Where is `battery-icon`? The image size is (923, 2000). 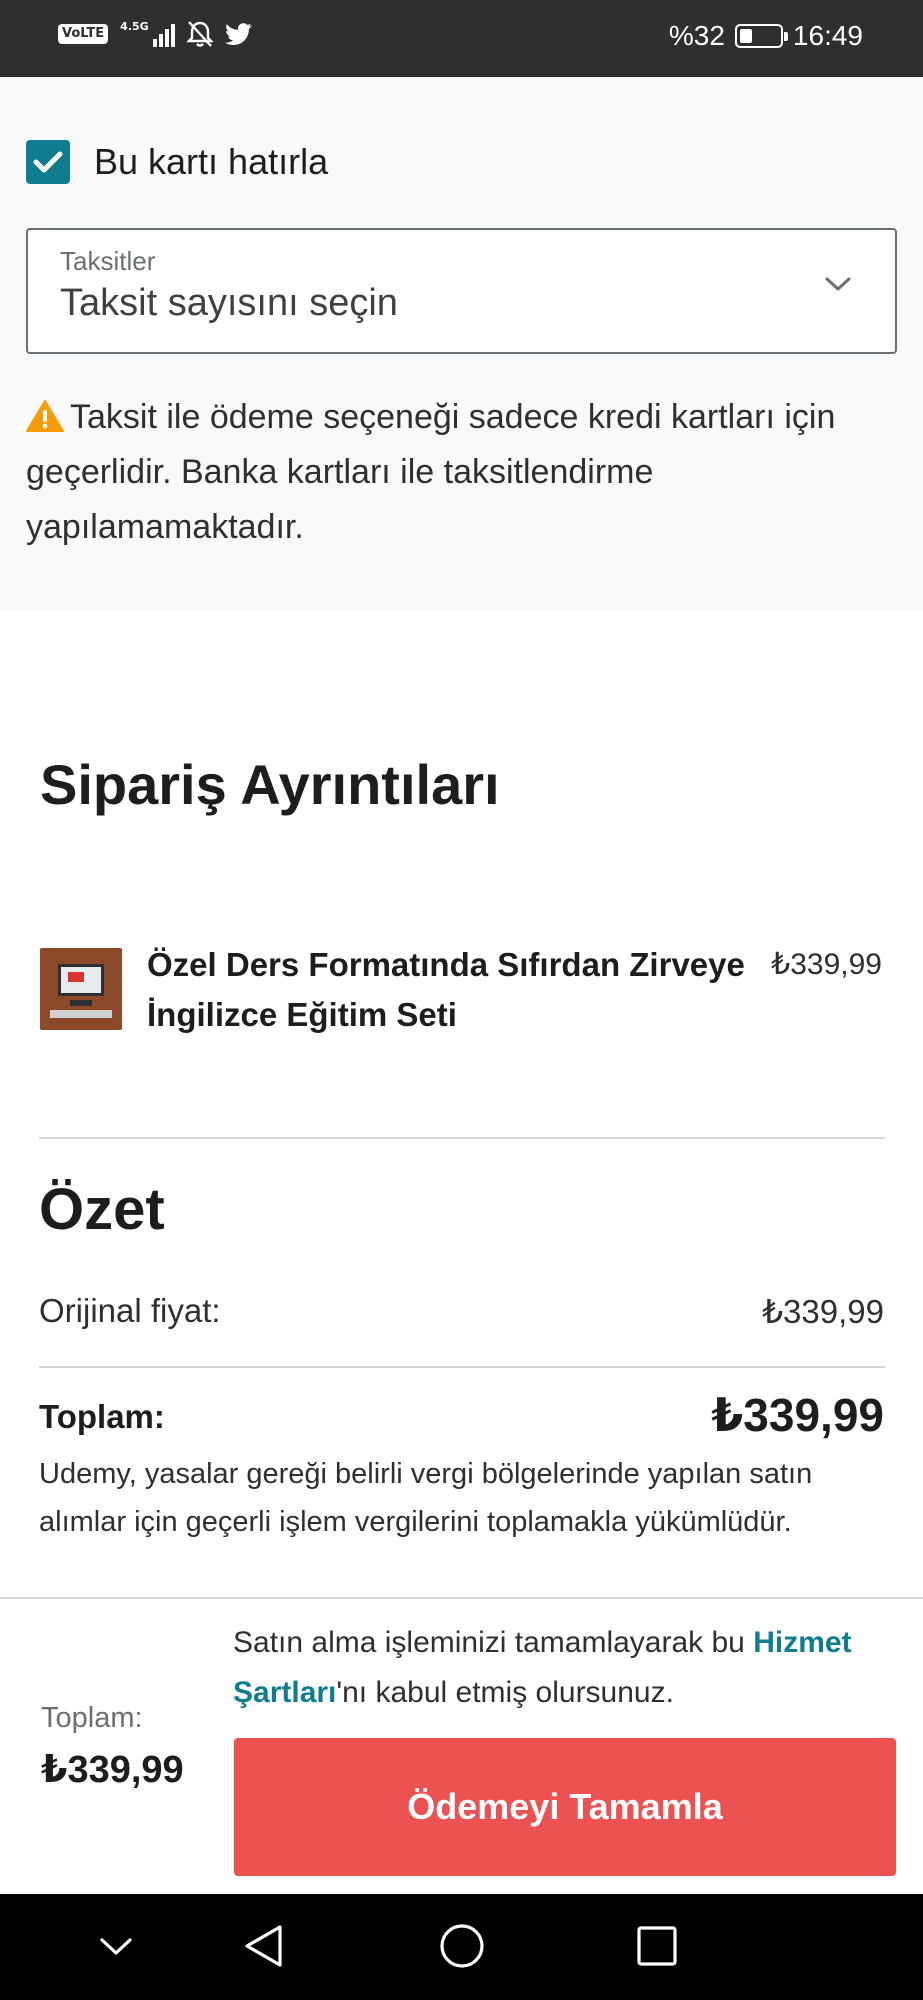
battery-icon is located at coordinates (761, 36).